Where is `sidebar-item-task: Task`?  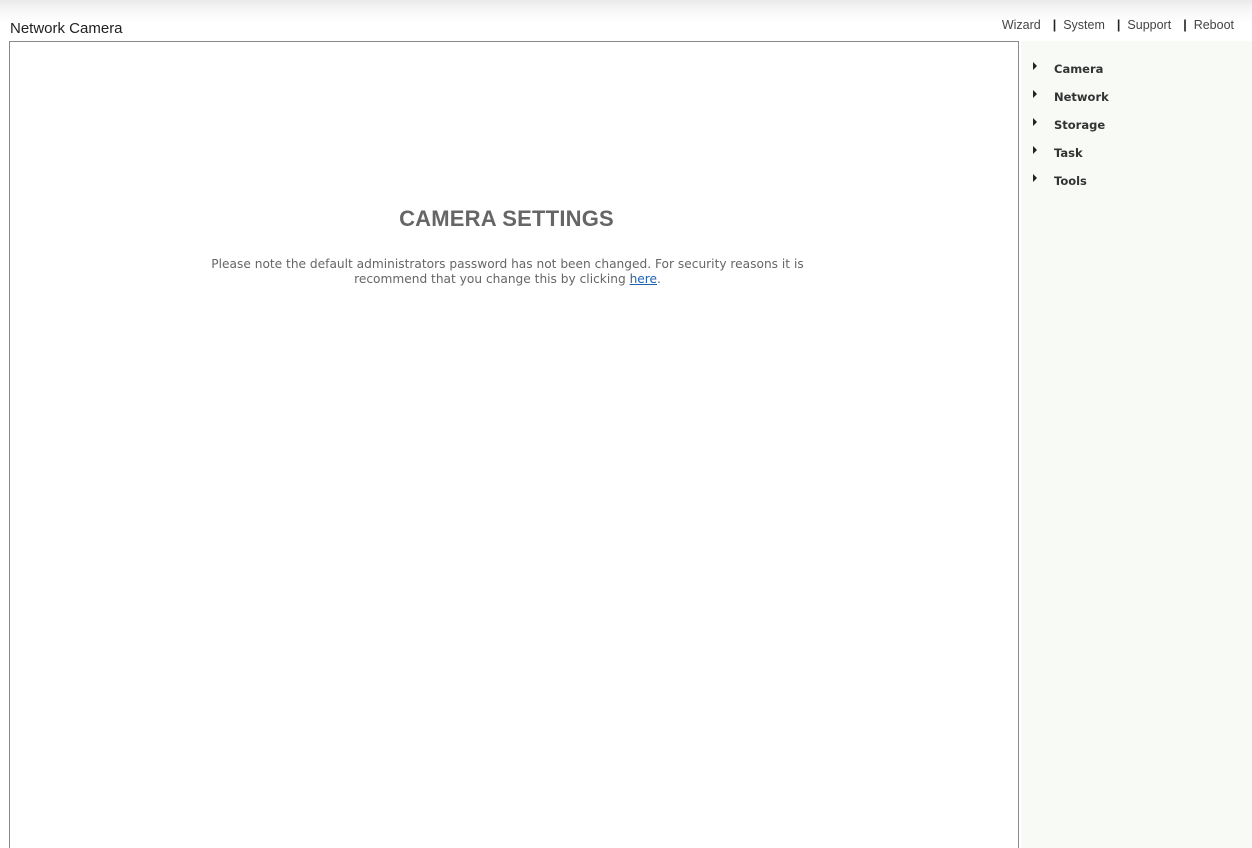 sidebar-item-task: Task is located at coordinates (1071, 153).